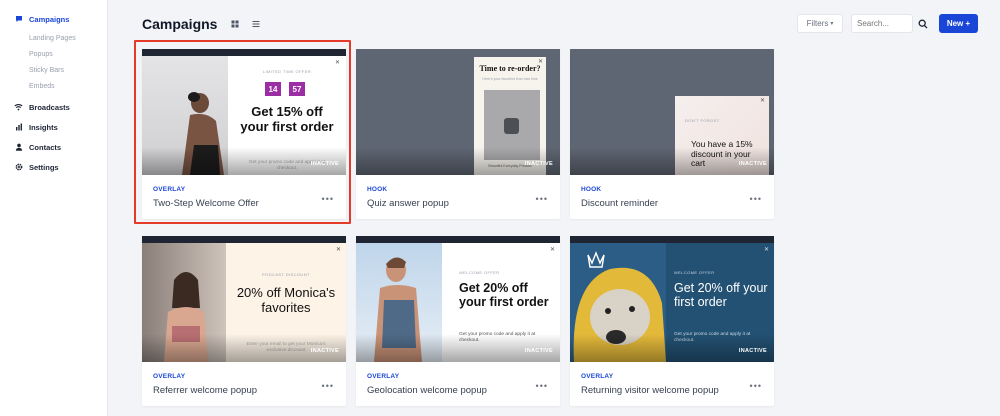 This screenshot has width=1000, height=416. I want to click on sidebar-item-broadcasts: Broadcasts, so click(53, 107).